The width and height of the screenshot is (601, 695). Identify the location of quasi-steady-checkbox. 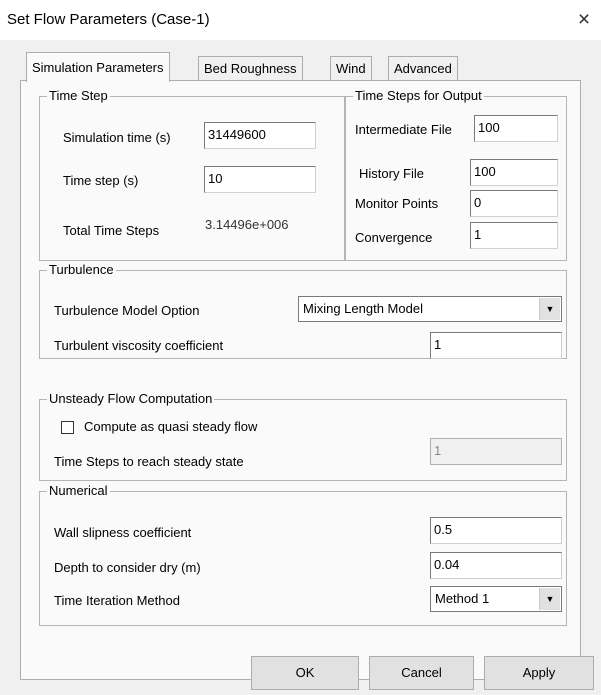
(67, 427).